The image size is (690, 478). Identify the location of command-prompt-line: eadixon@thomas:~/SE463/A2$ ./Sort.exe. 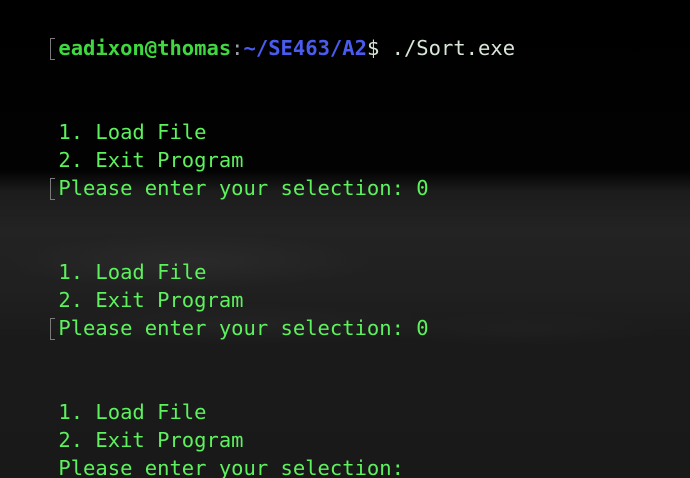
(257, 33).